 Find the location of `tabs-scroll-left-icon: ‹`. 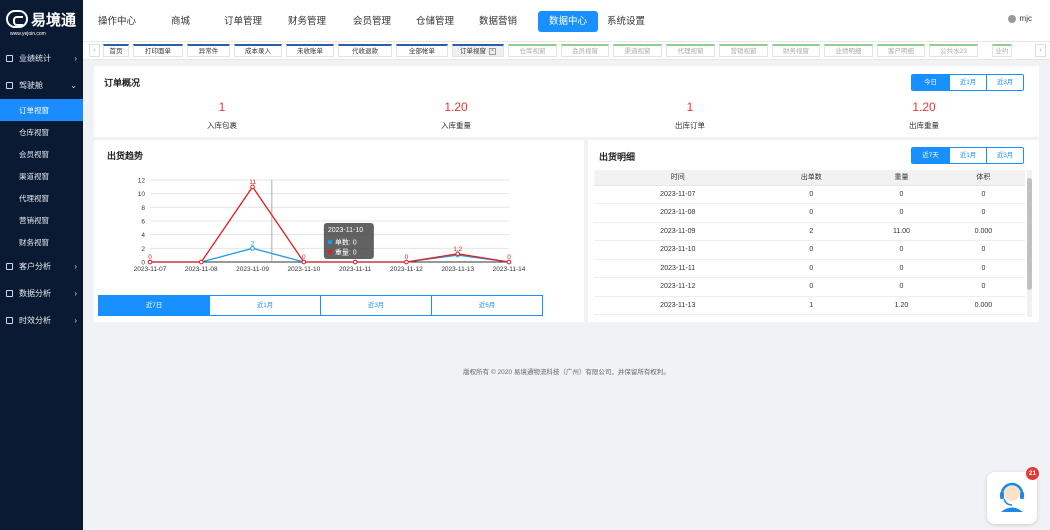

tabs-scroll-left-icon: ‹ is located at coordinates (94, 50).